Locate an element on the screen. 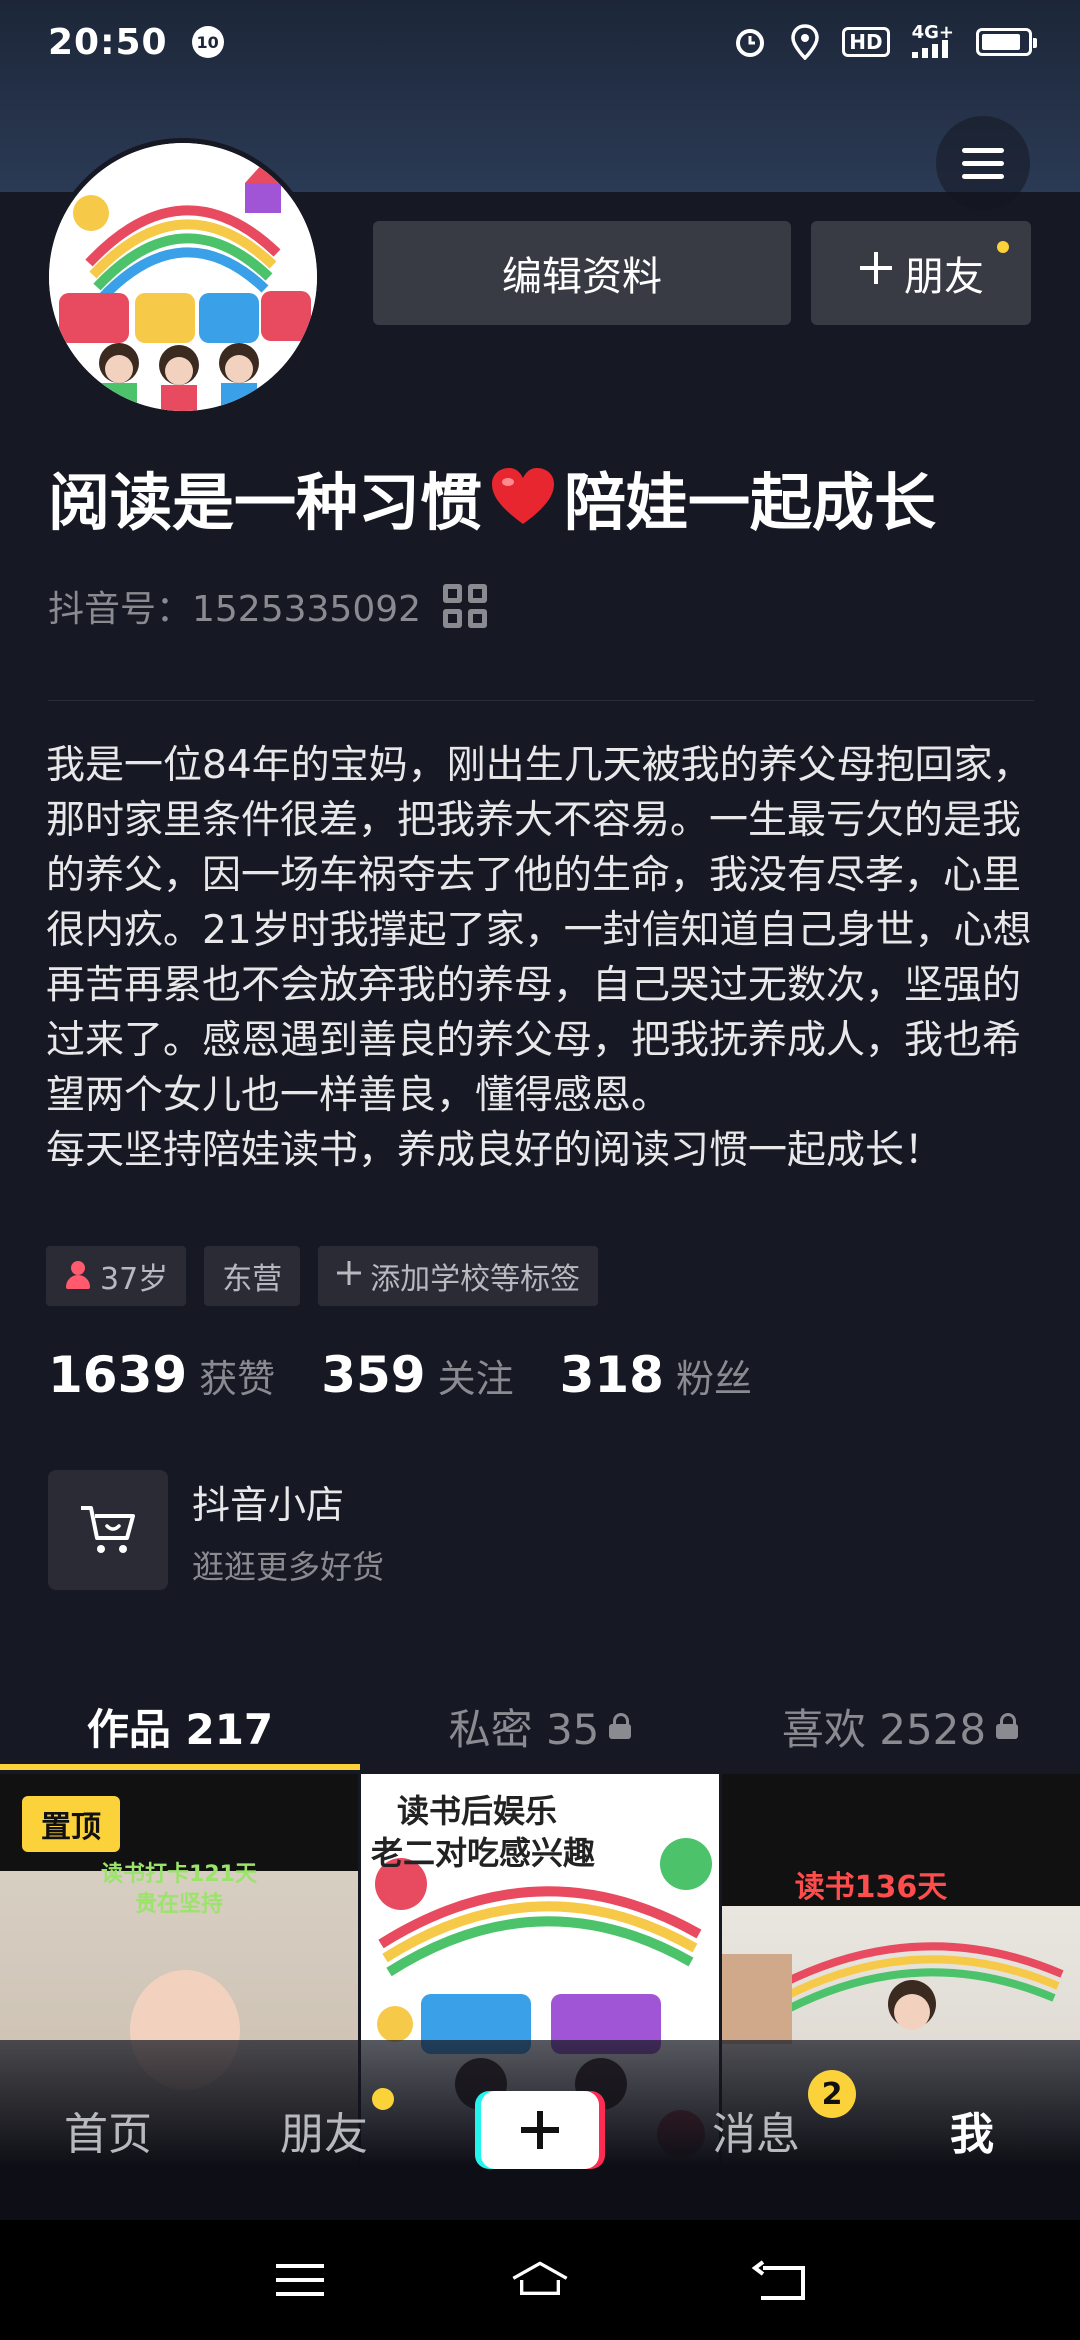 Image resolution: width=1080 pixels, height=2340 pixels. age-tag: 37岁 is located at coordinates (116, 1276).